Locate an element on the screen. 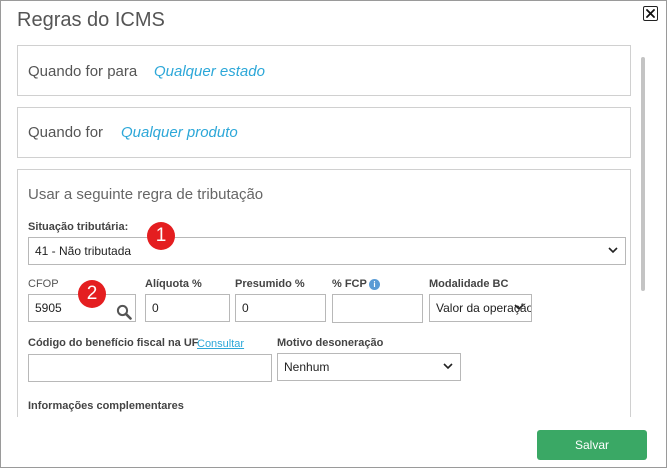 The height and width of the screenshot is (468, 667). presumido-input: 0 is located at coordinates (280, 308).